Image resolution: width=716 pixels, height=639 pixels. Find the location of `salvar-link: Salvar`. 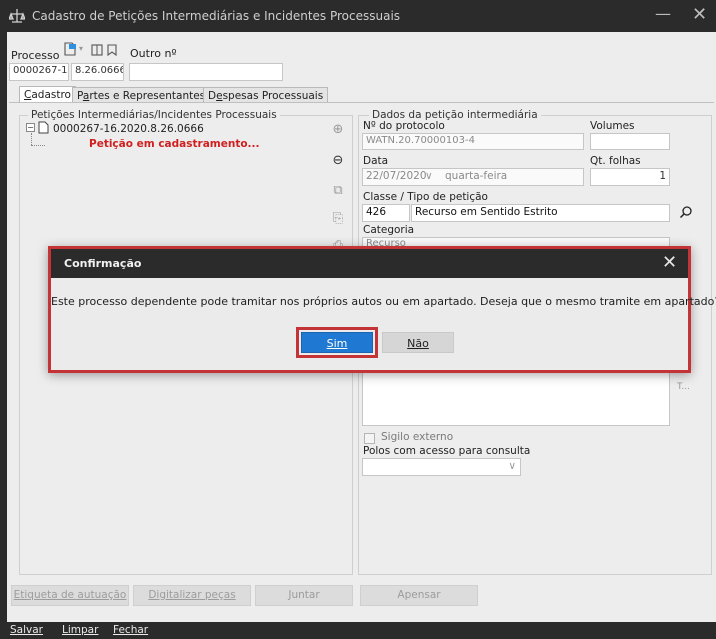

salvar-link: Salvar is located at coordinates (26, 630).